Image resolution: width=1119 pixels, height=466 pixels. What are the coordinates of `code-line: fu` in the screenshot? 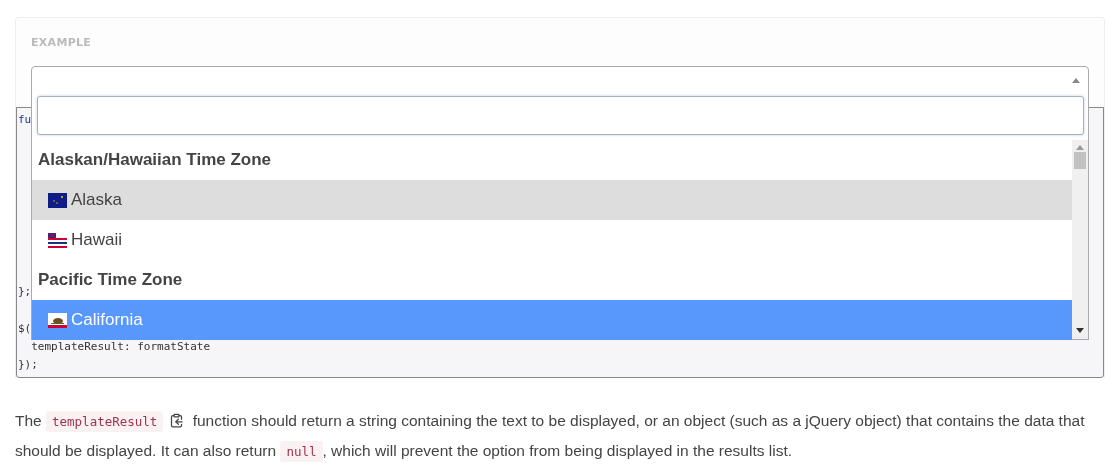 It's located at (25, 120).